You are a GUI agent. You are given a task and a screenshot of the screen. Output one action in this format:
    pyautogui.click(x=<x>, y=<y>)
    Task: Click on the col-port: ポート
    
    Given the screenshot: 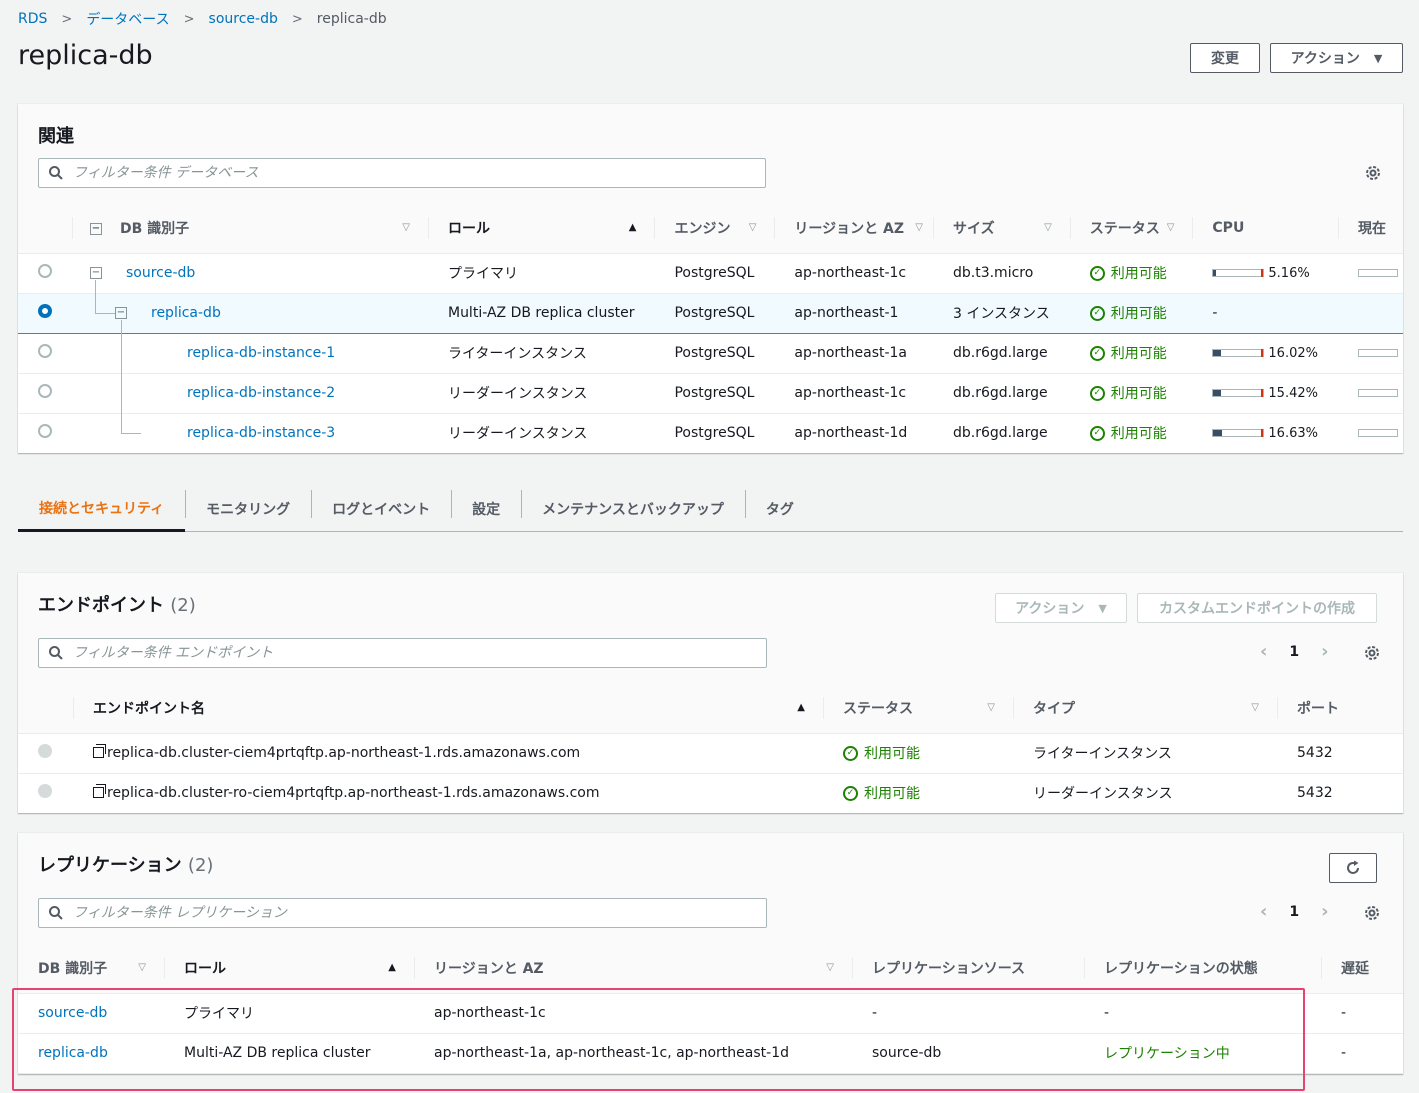 What is the action you would take?
    pyautogui.click(x=1340, y=708)
    